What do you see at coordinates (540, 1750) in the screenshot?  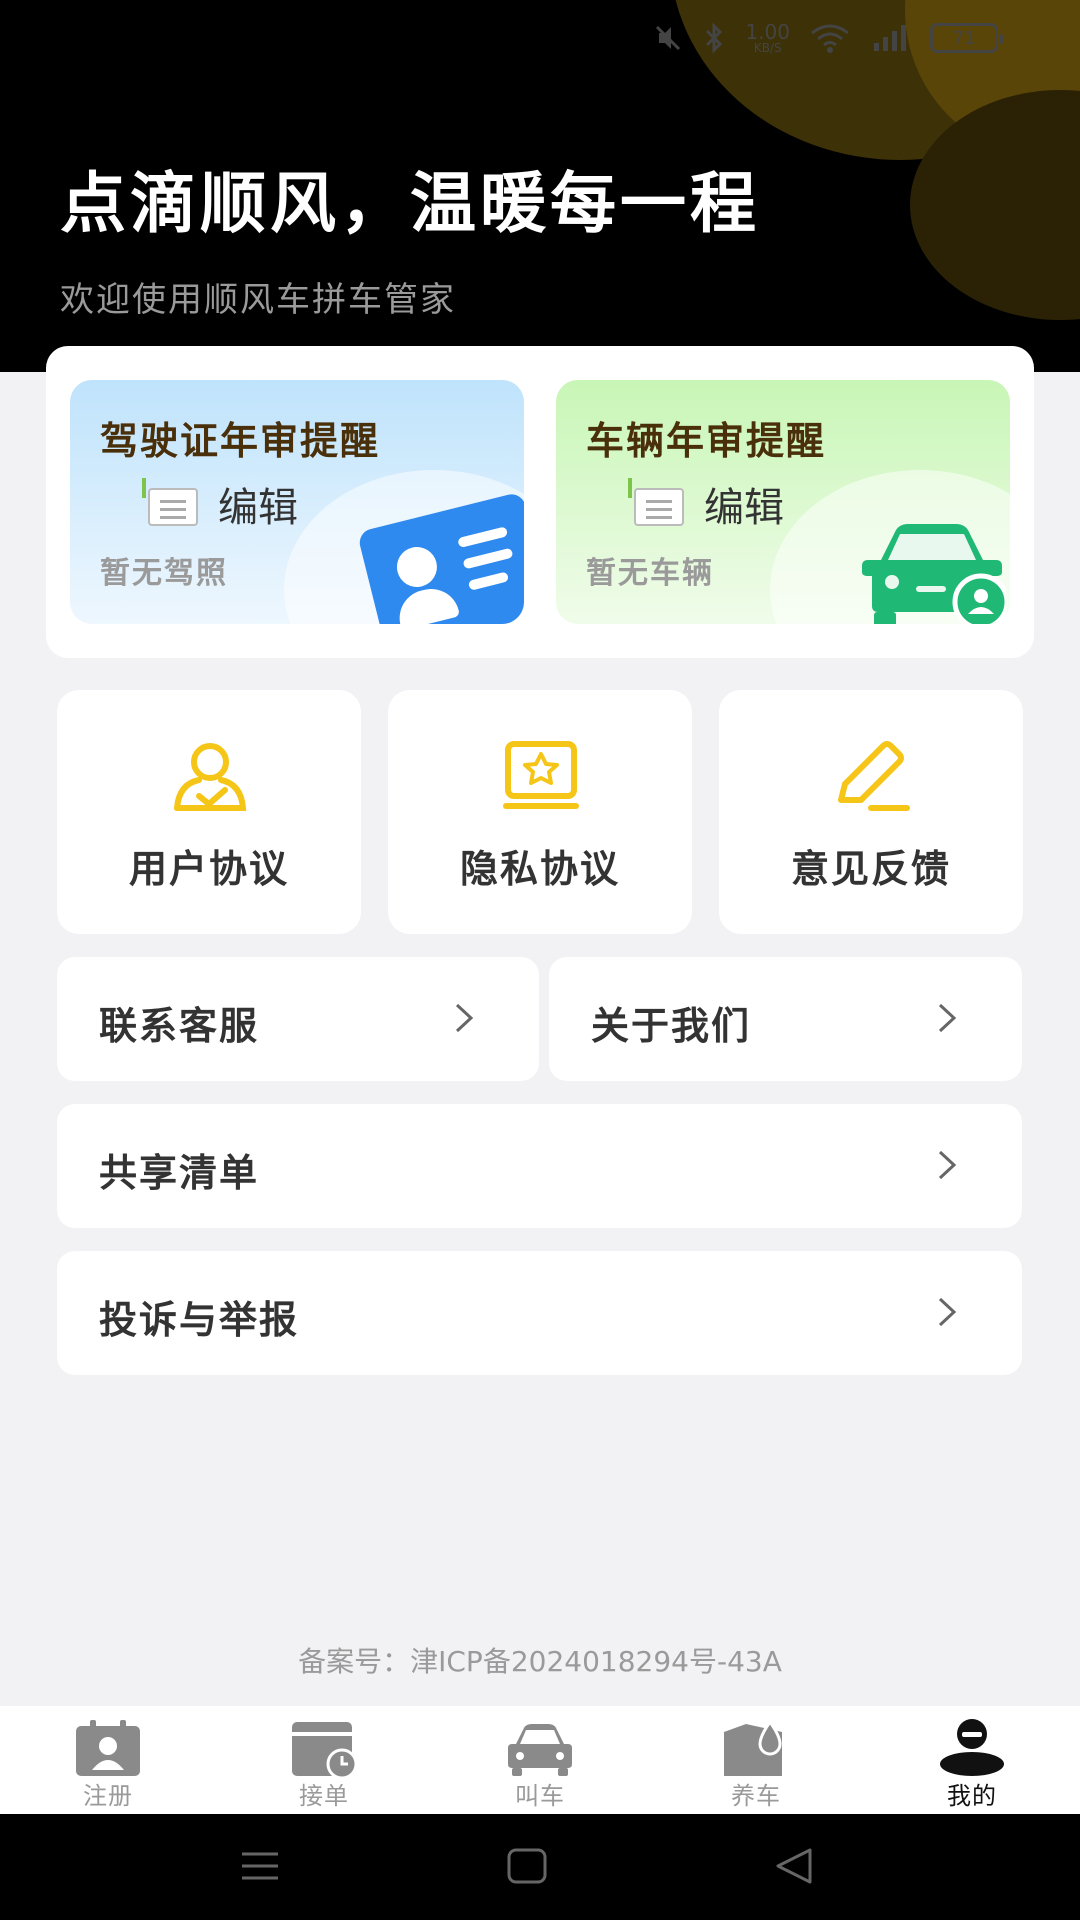 I see `car-icon` at bounding box center [540, 1750].